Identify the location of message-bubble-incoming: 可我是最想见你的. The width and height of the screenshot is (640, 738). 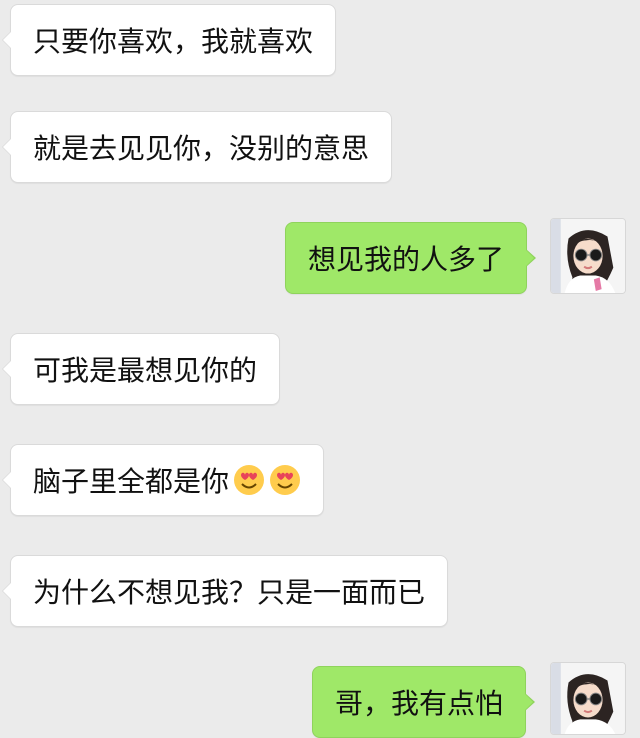
(141, 369).